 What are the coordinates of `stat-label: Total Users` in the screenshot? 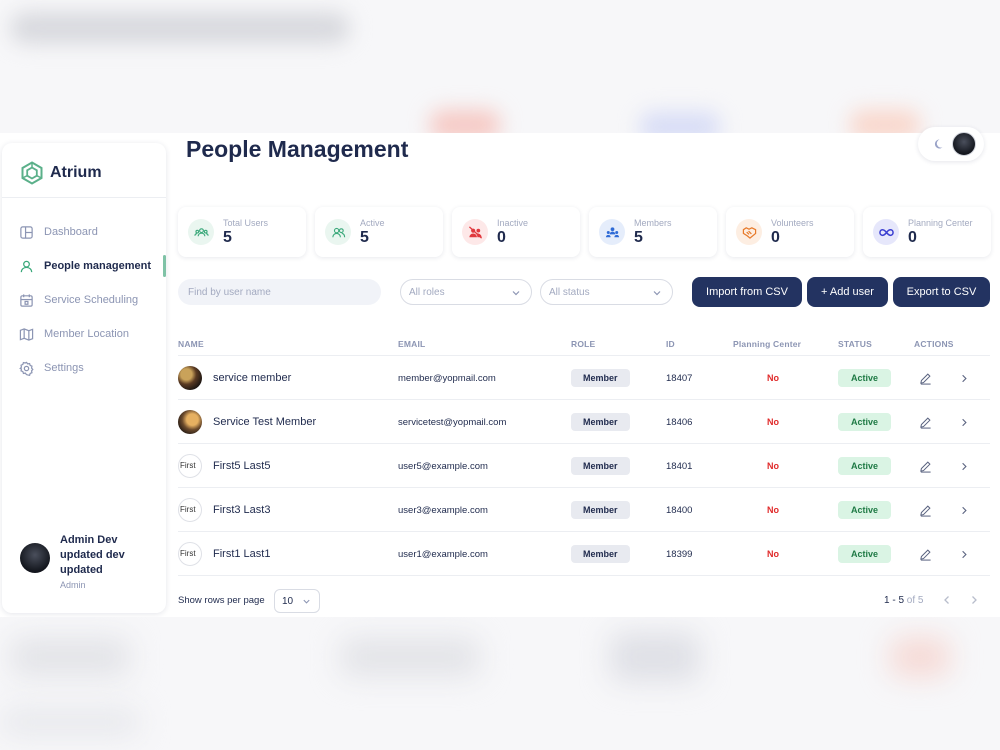 It's located at (246, 222).